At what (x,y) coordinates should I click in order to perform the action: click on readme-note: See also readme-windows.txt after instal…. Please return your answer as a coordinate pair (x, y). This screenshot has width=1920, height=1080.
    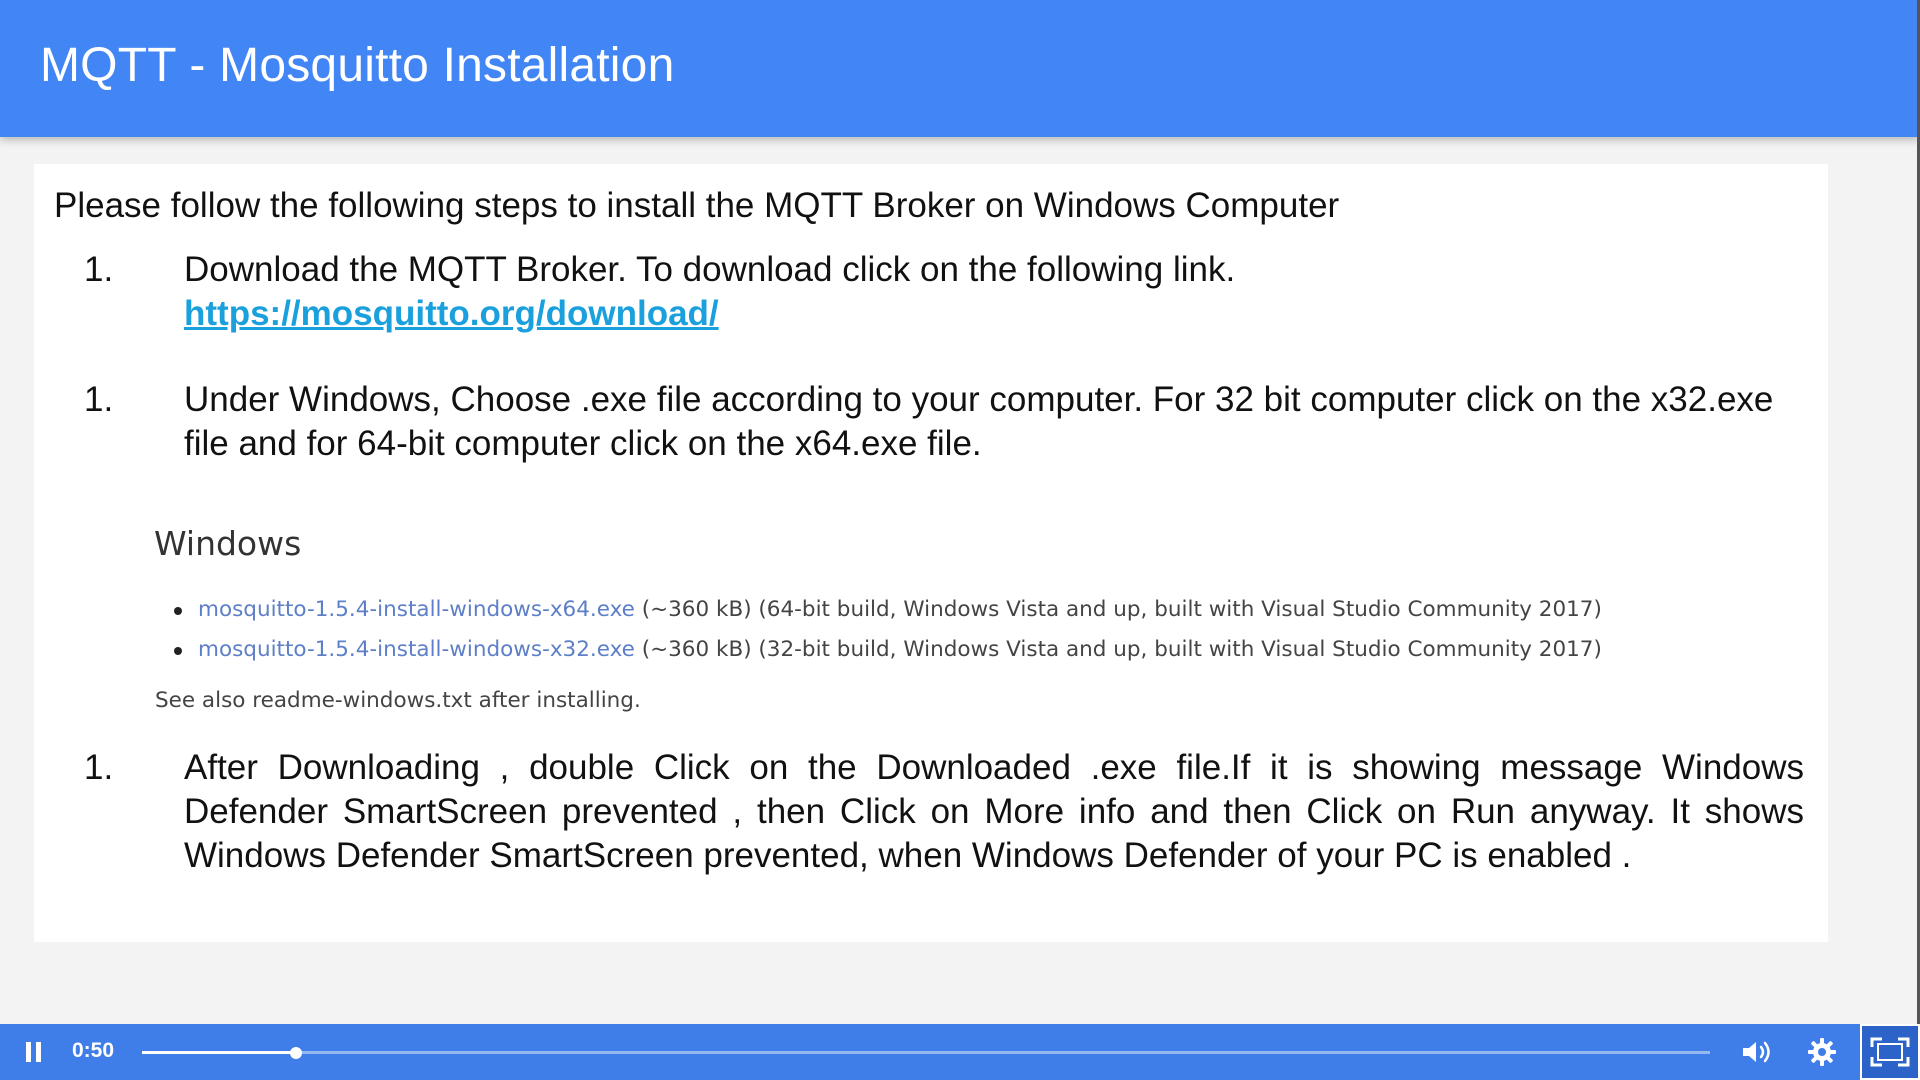
    Looking at the image, I should click on (398, 700).